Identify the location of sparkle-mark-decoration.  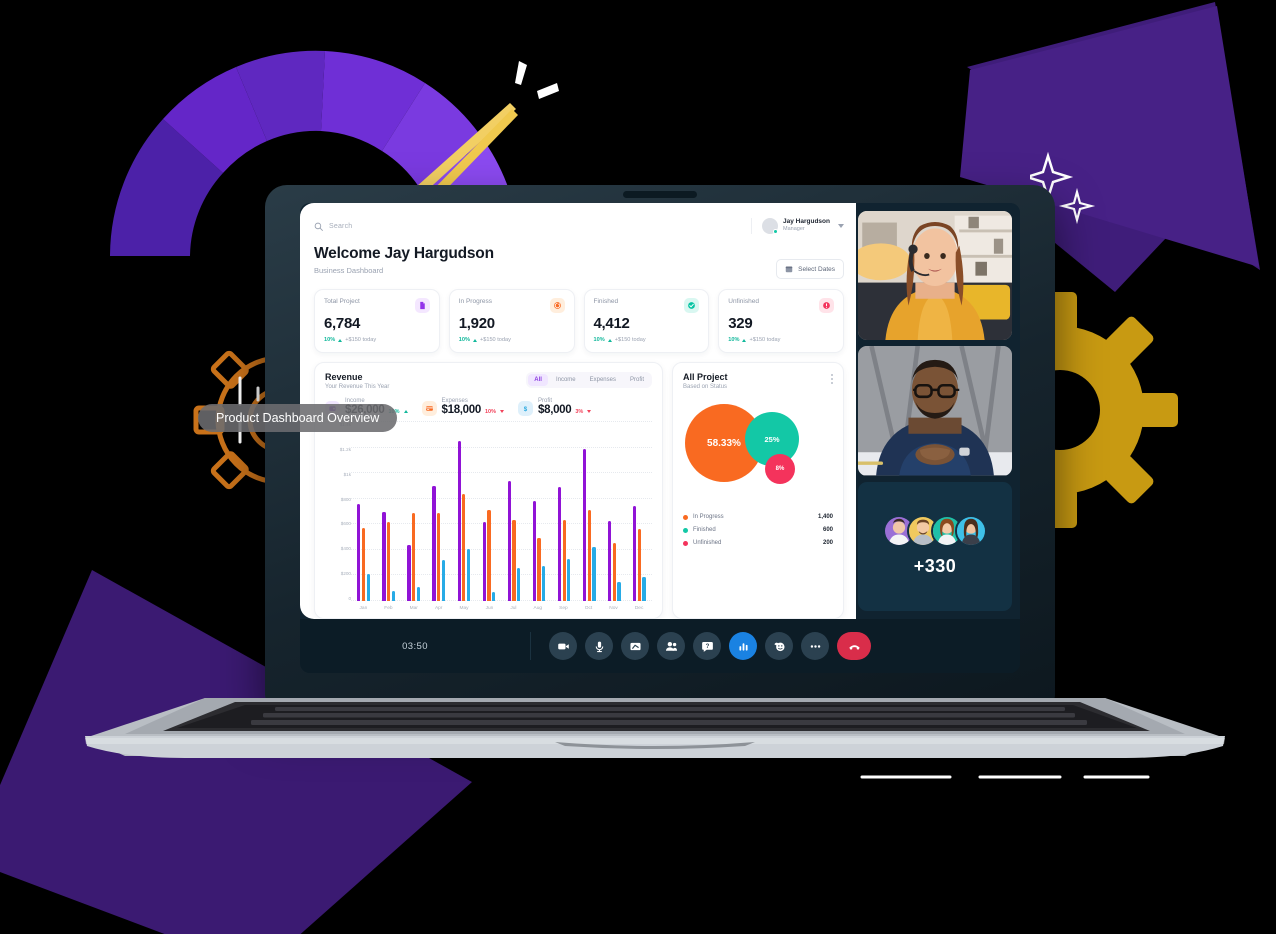
(537, 80).